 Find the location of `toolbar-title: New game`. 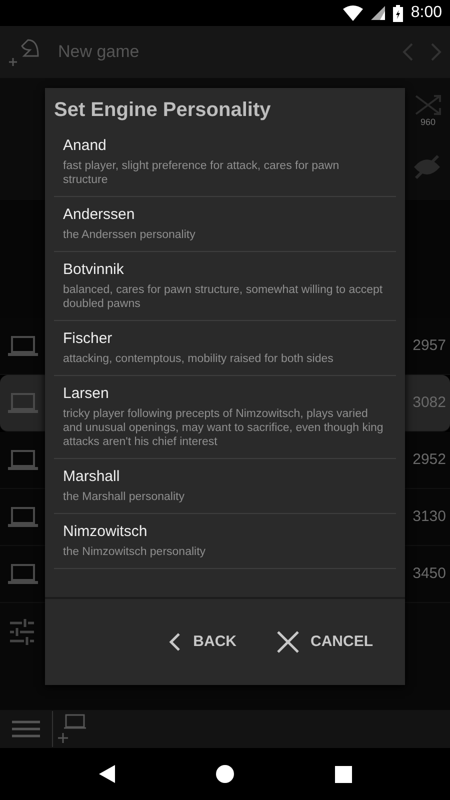

toolbar-title: New game is located at coordinates (99, 52).